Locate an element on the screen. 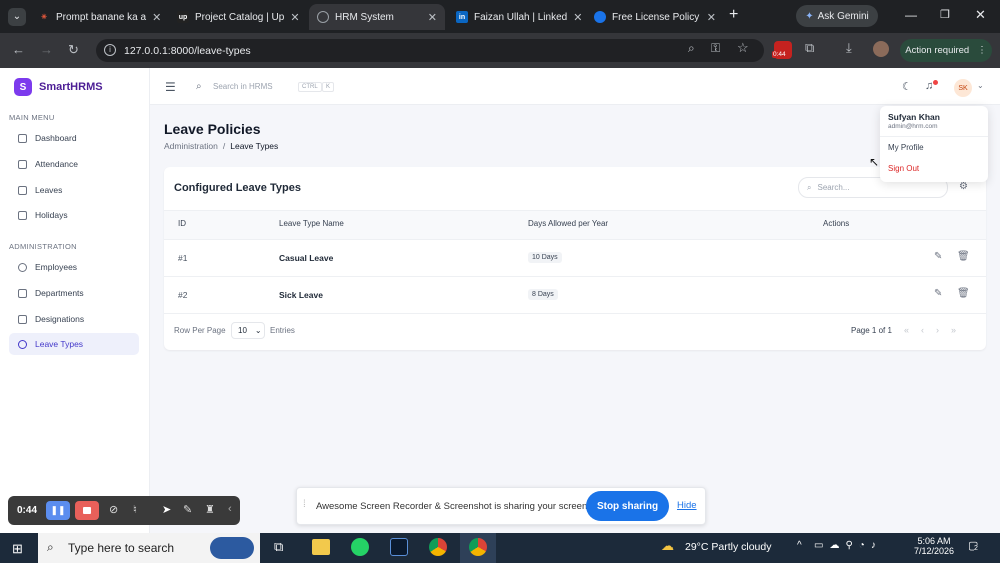 The height and width of the screenshot is (563, 1000). sidebar-item-leaves: Leaves is located at coordinates (74, 190).